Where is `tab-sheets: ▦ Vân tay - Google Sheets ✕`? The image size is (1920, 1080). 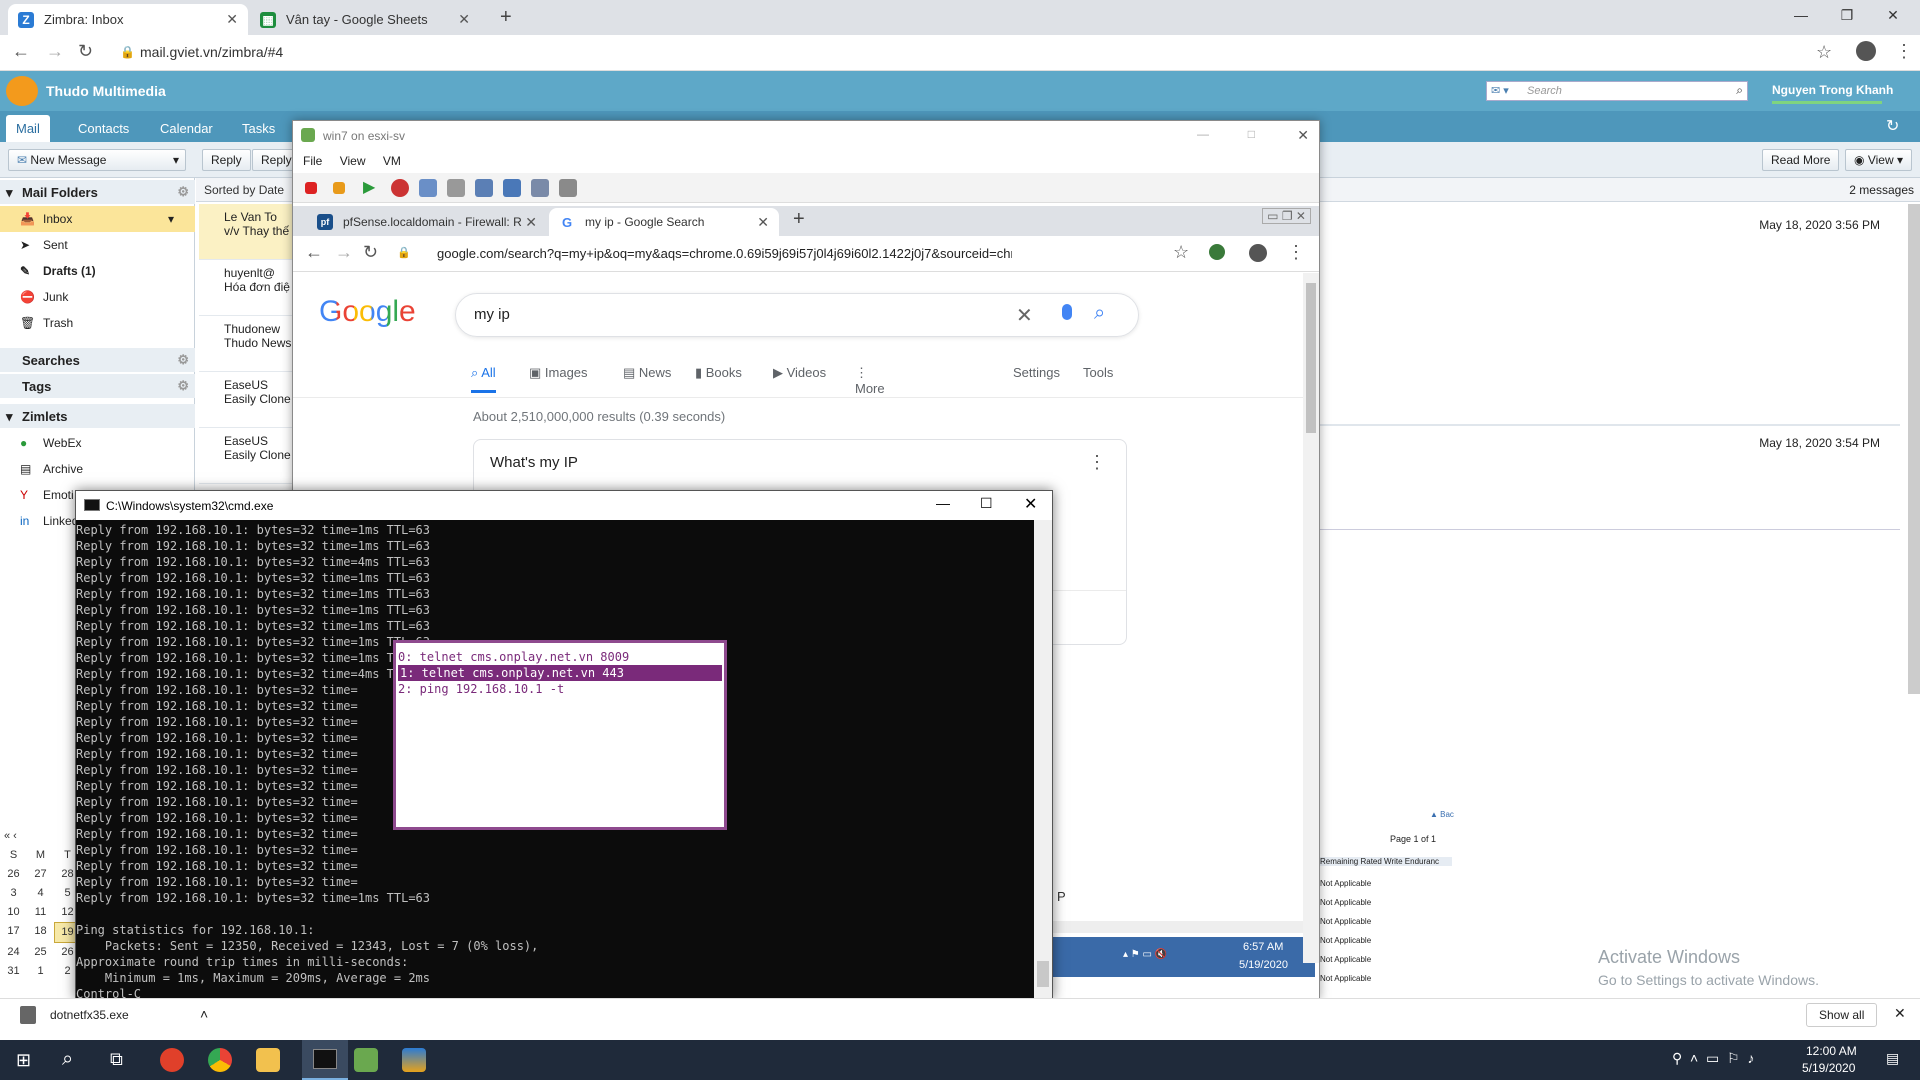 tab-sheets: ▦ Vân tay - Google Sheets ✕ is located at coordinates (365, 19).